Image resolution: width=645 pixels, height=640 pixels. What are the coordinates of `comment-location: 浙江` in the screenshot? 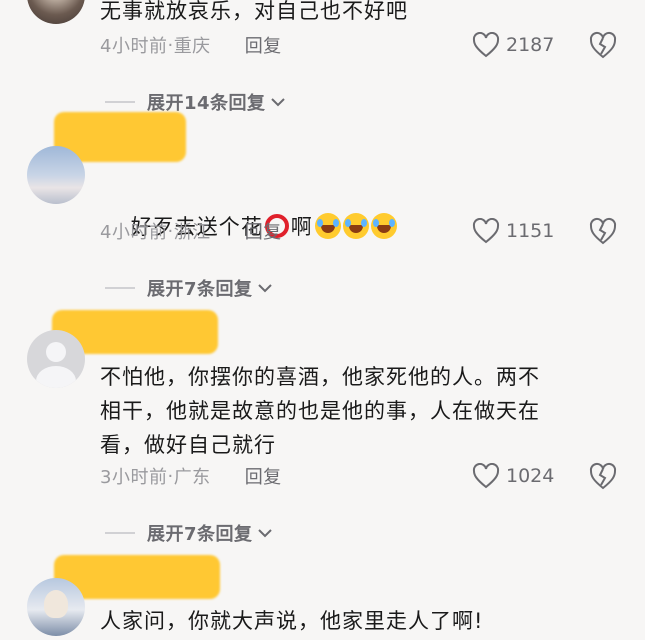 It's located at (192, 232).